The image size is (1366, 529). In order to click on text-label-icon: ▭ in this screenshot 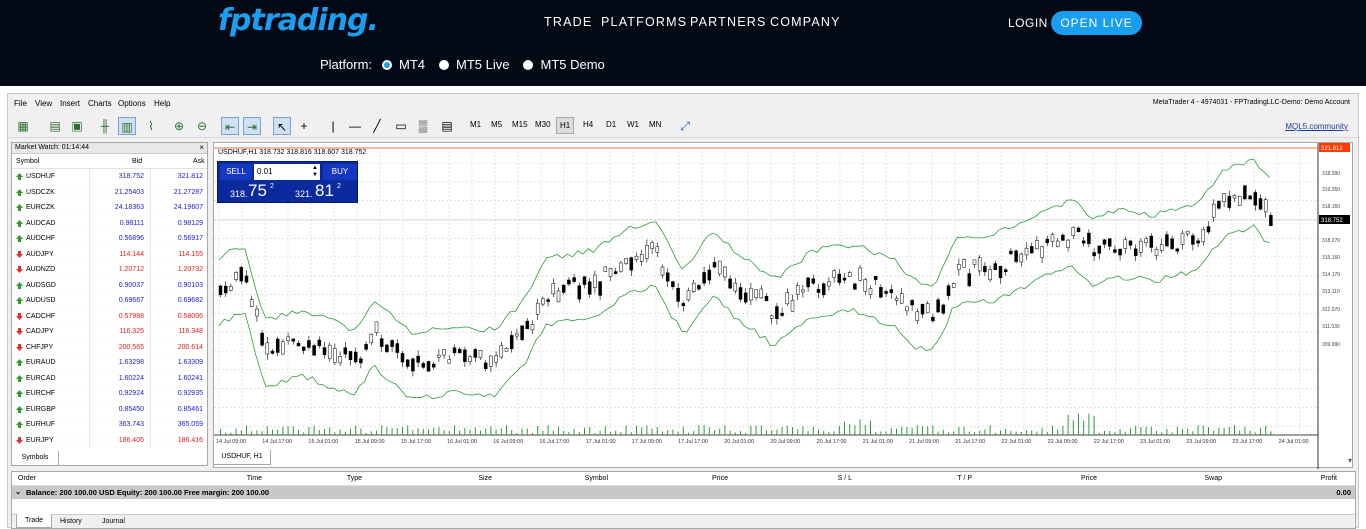, I will do `click(401, 126)`.